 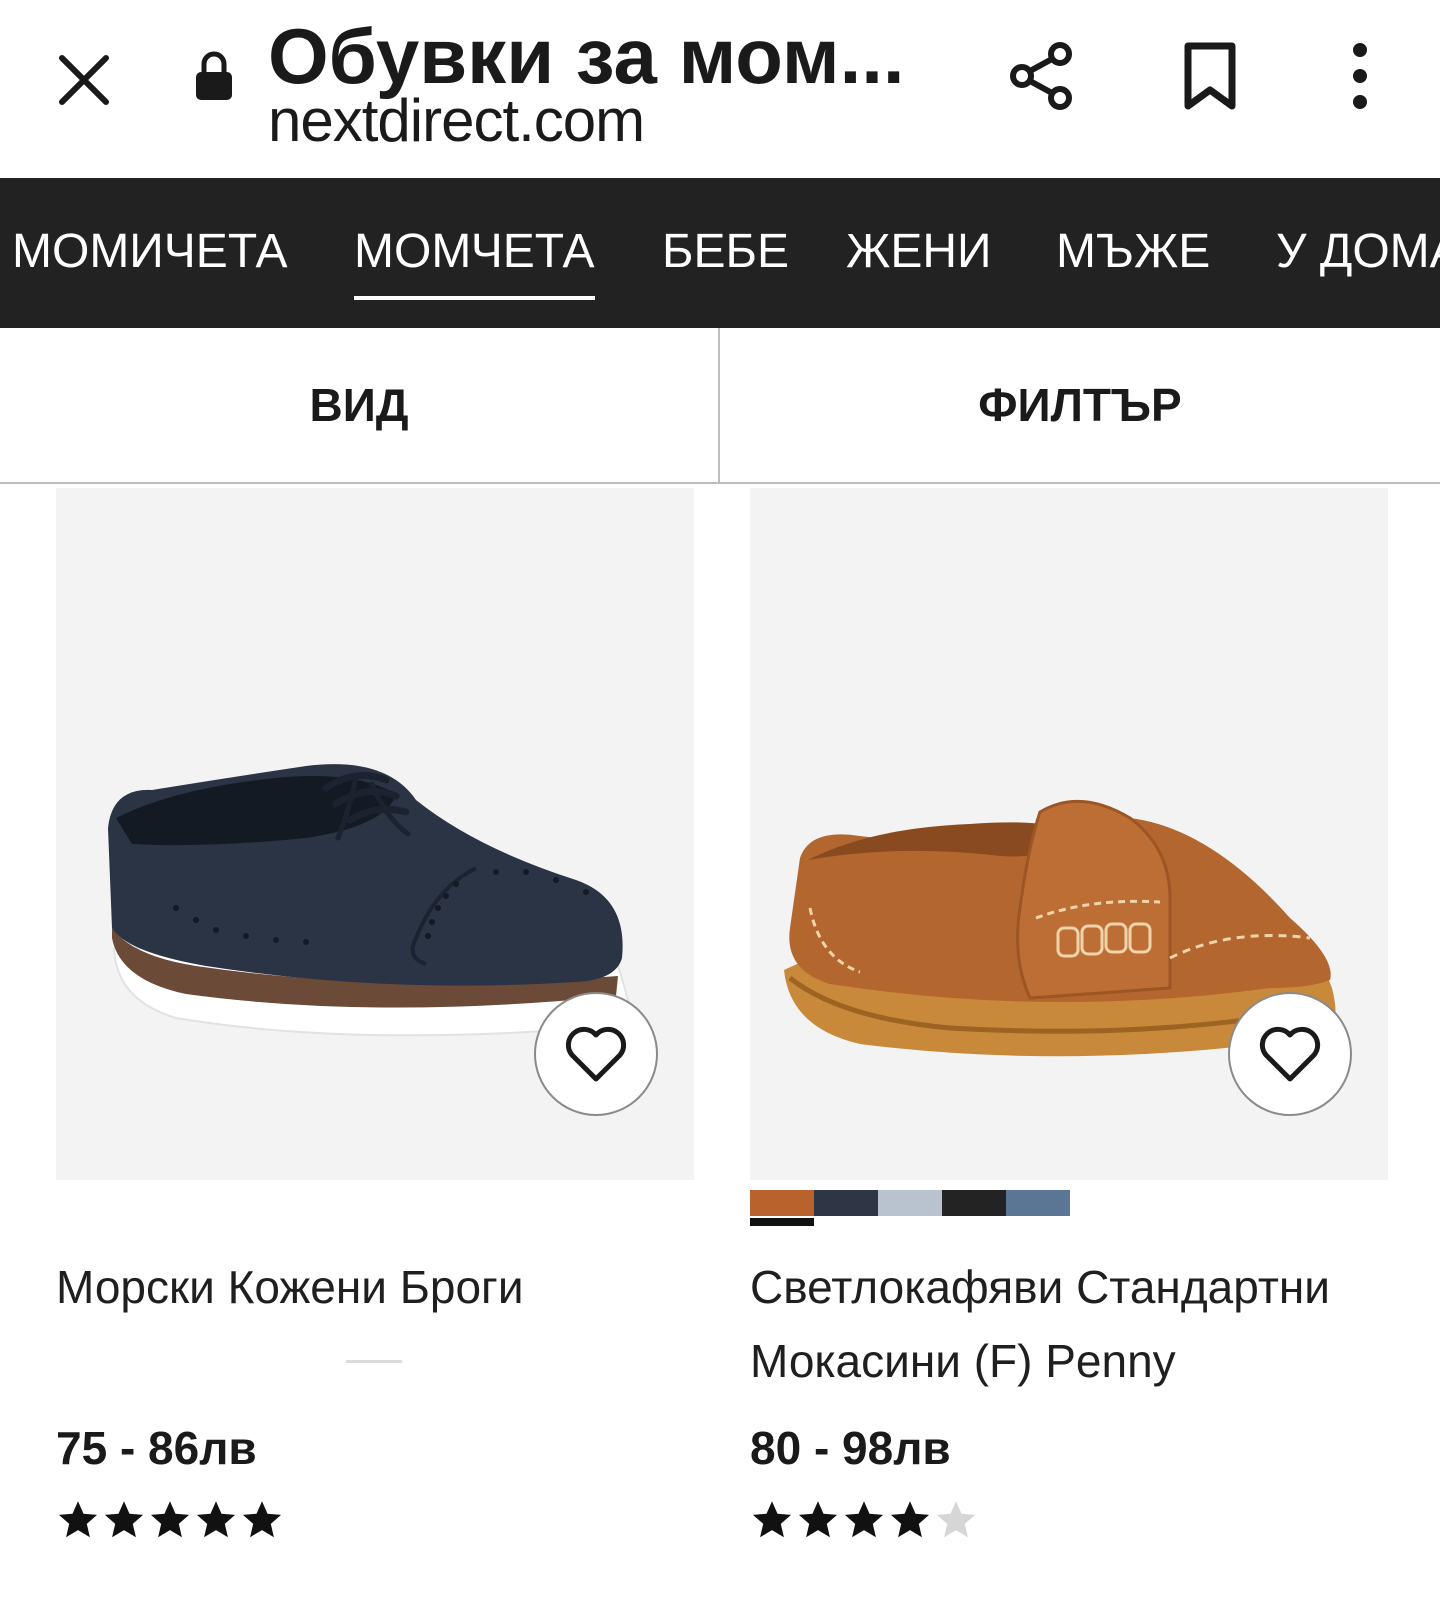 What do you see at coordinates (376, 1287) in the screenshot?
I see `product-name: Морски Кожени Броги` at bounding box center [376, 1287].